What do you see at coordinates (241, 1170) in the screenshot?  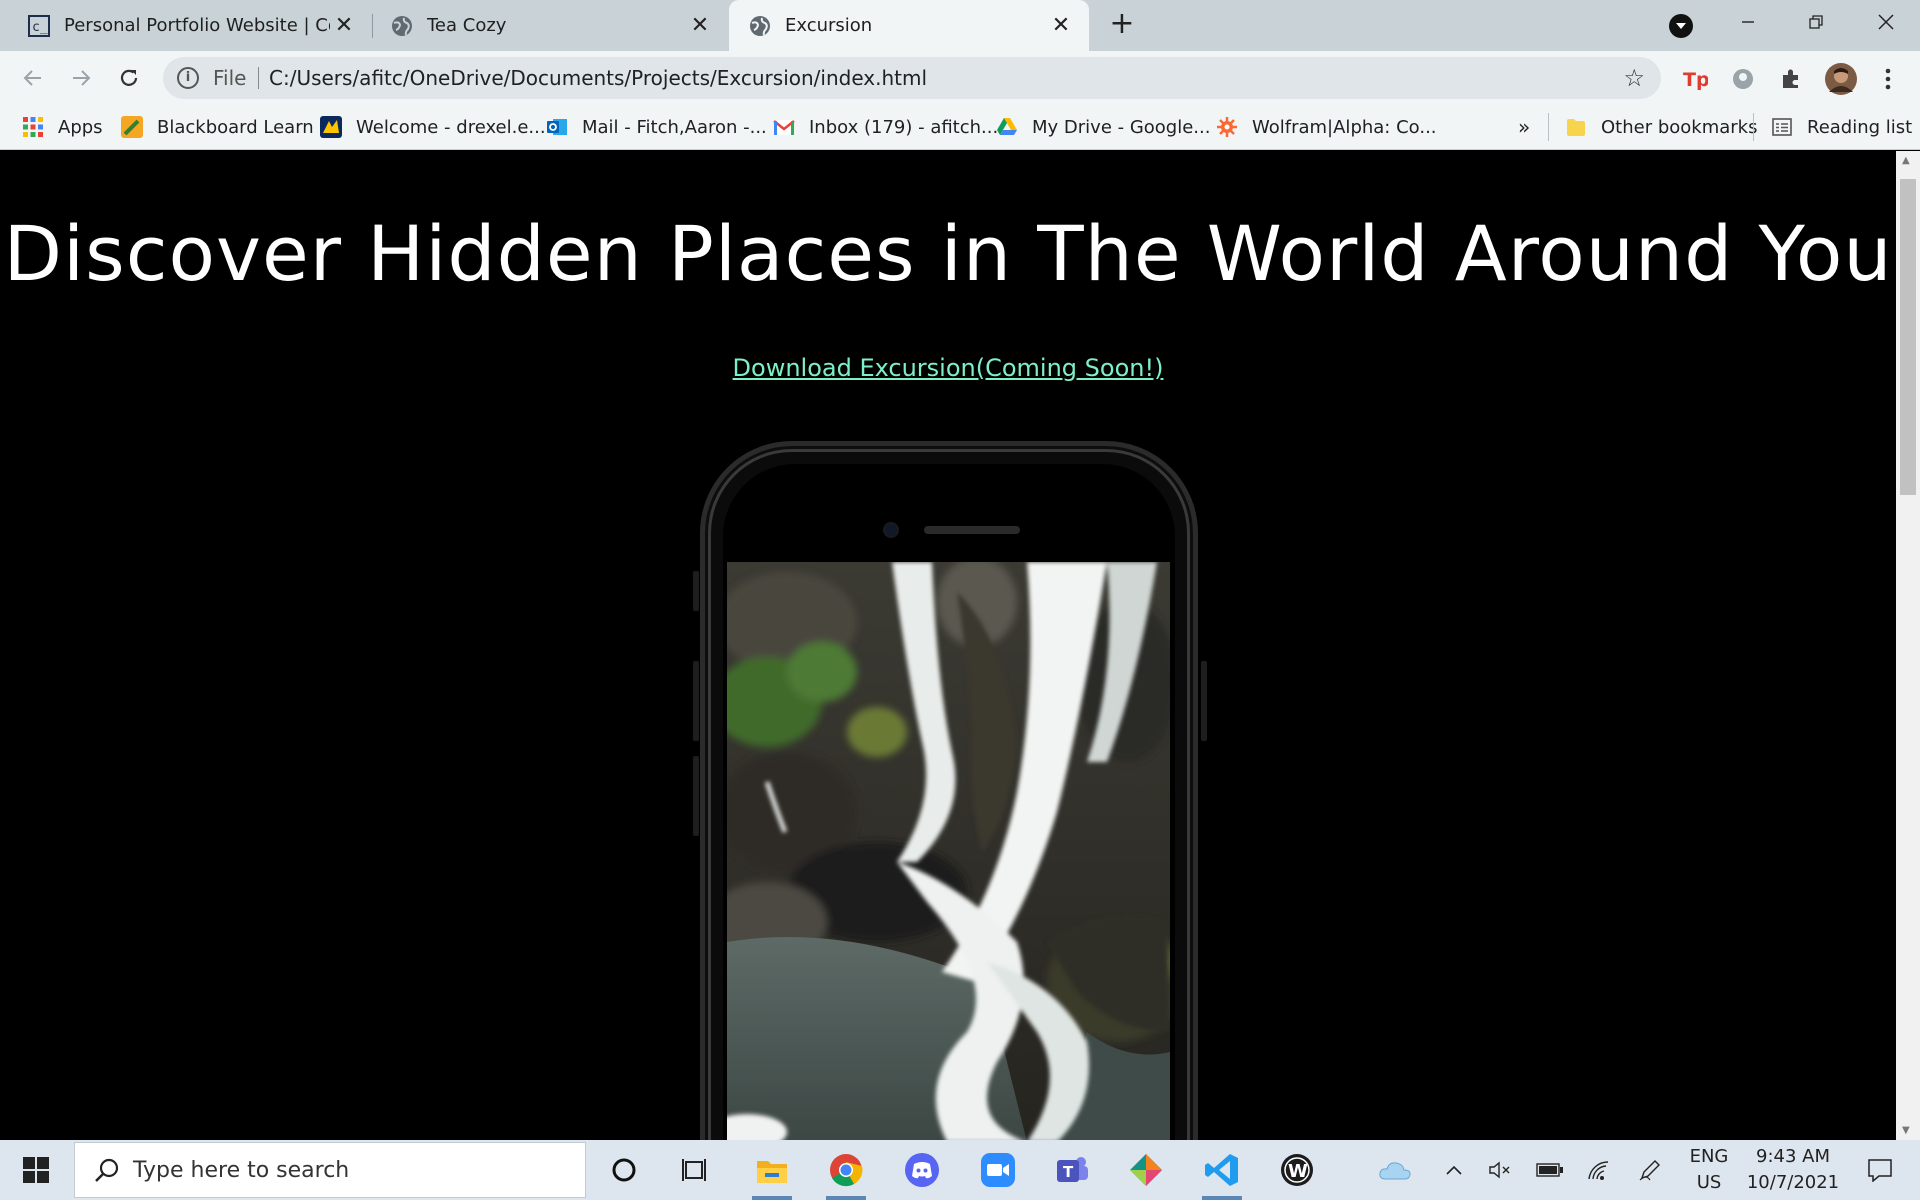 I see `search-placeholder: Type here to search` at bounding box center [241, 1170].